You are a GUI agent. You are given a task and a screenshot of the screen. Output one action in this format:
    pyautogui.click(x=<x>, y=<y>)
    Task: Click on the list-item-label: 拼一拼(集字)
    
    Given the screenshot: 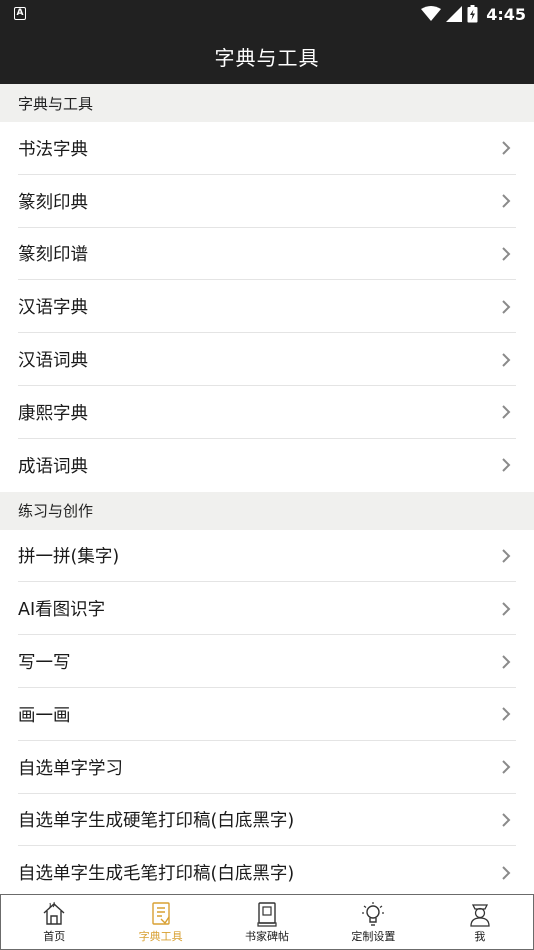 What is the action you would take?
    pyautogui.click(x=69, y=557)
    